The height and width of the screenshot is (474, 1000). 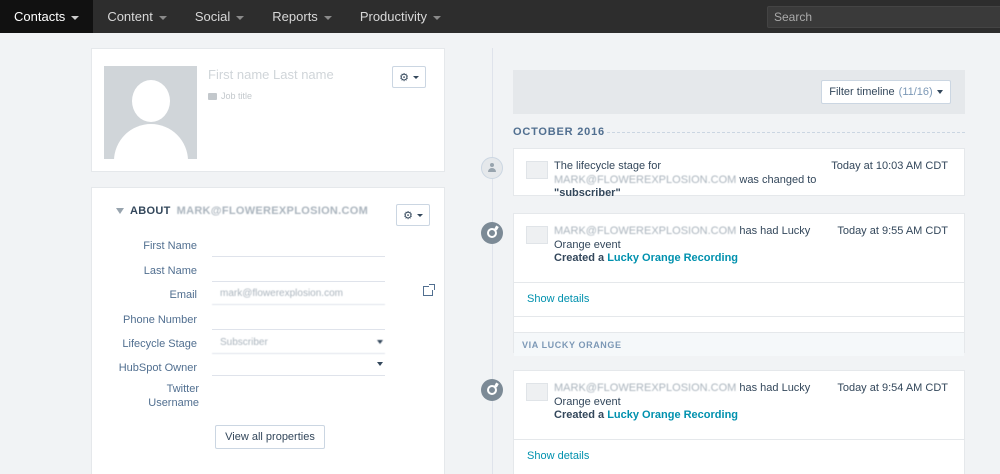 I want to click on job-title-field: Job title, so click(x=230, y=96).